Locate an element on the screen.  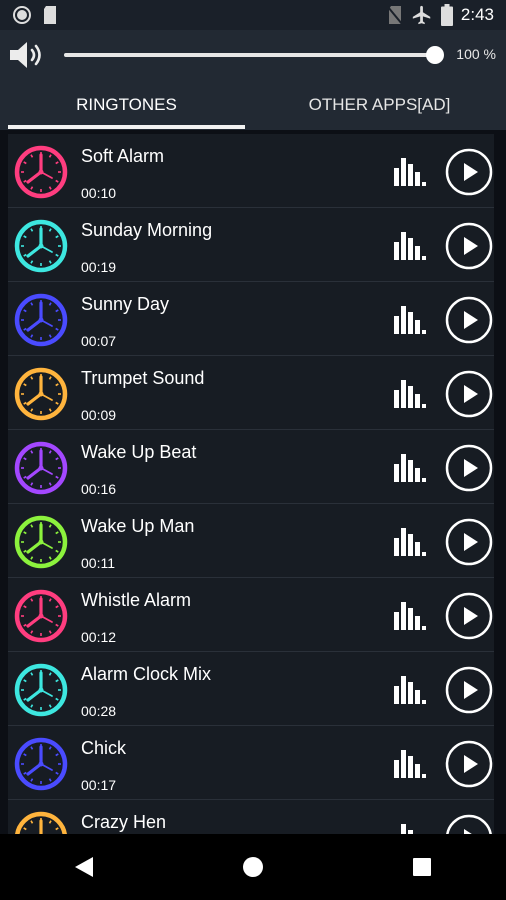
recents-button is located at coordinates (422, 867).